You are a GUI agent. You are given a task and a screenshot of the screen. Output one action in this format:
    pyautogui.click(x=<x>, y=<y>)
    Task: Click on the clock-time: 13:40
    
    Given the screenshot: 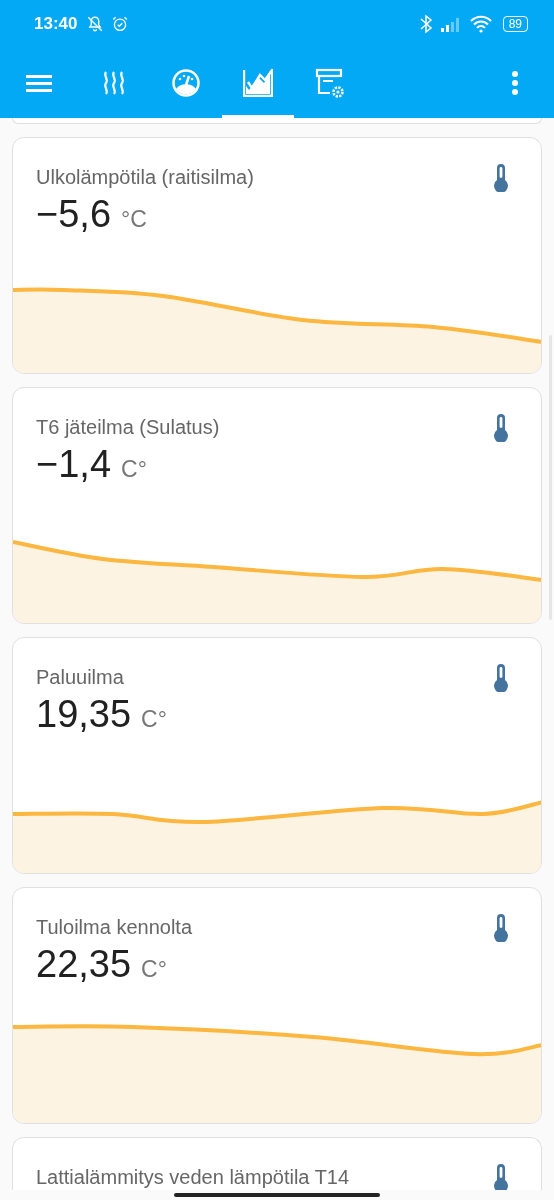 What is the action you would take?
    pyautogui.click(x=56, y=24)
    